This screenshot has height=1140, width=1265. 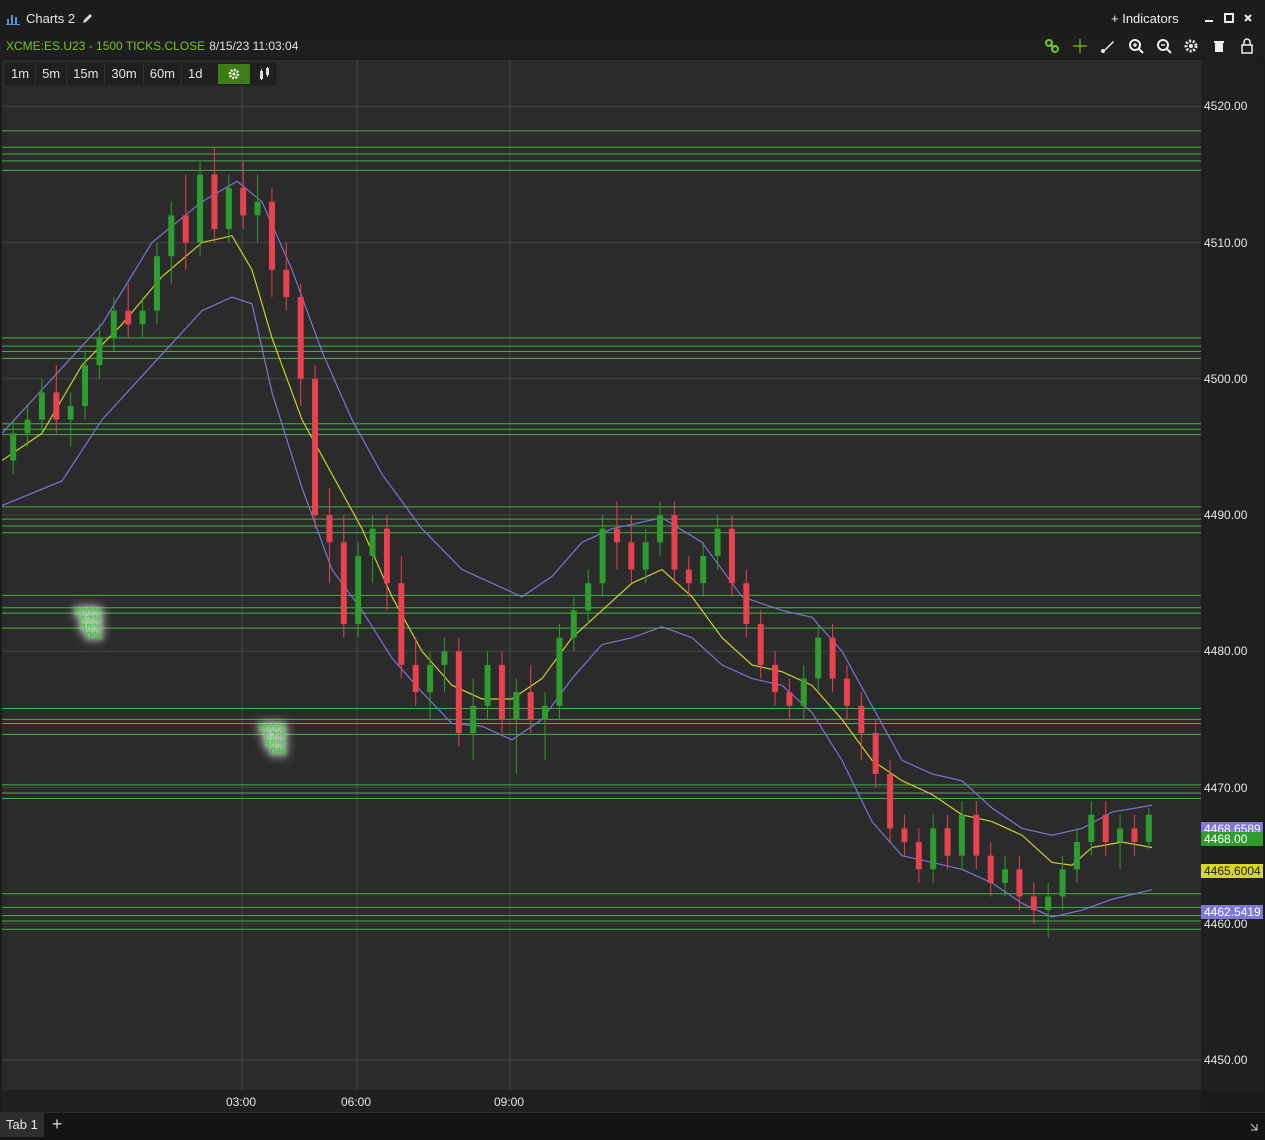 I want to click on chart-type-button, so click(x=265, y=74).